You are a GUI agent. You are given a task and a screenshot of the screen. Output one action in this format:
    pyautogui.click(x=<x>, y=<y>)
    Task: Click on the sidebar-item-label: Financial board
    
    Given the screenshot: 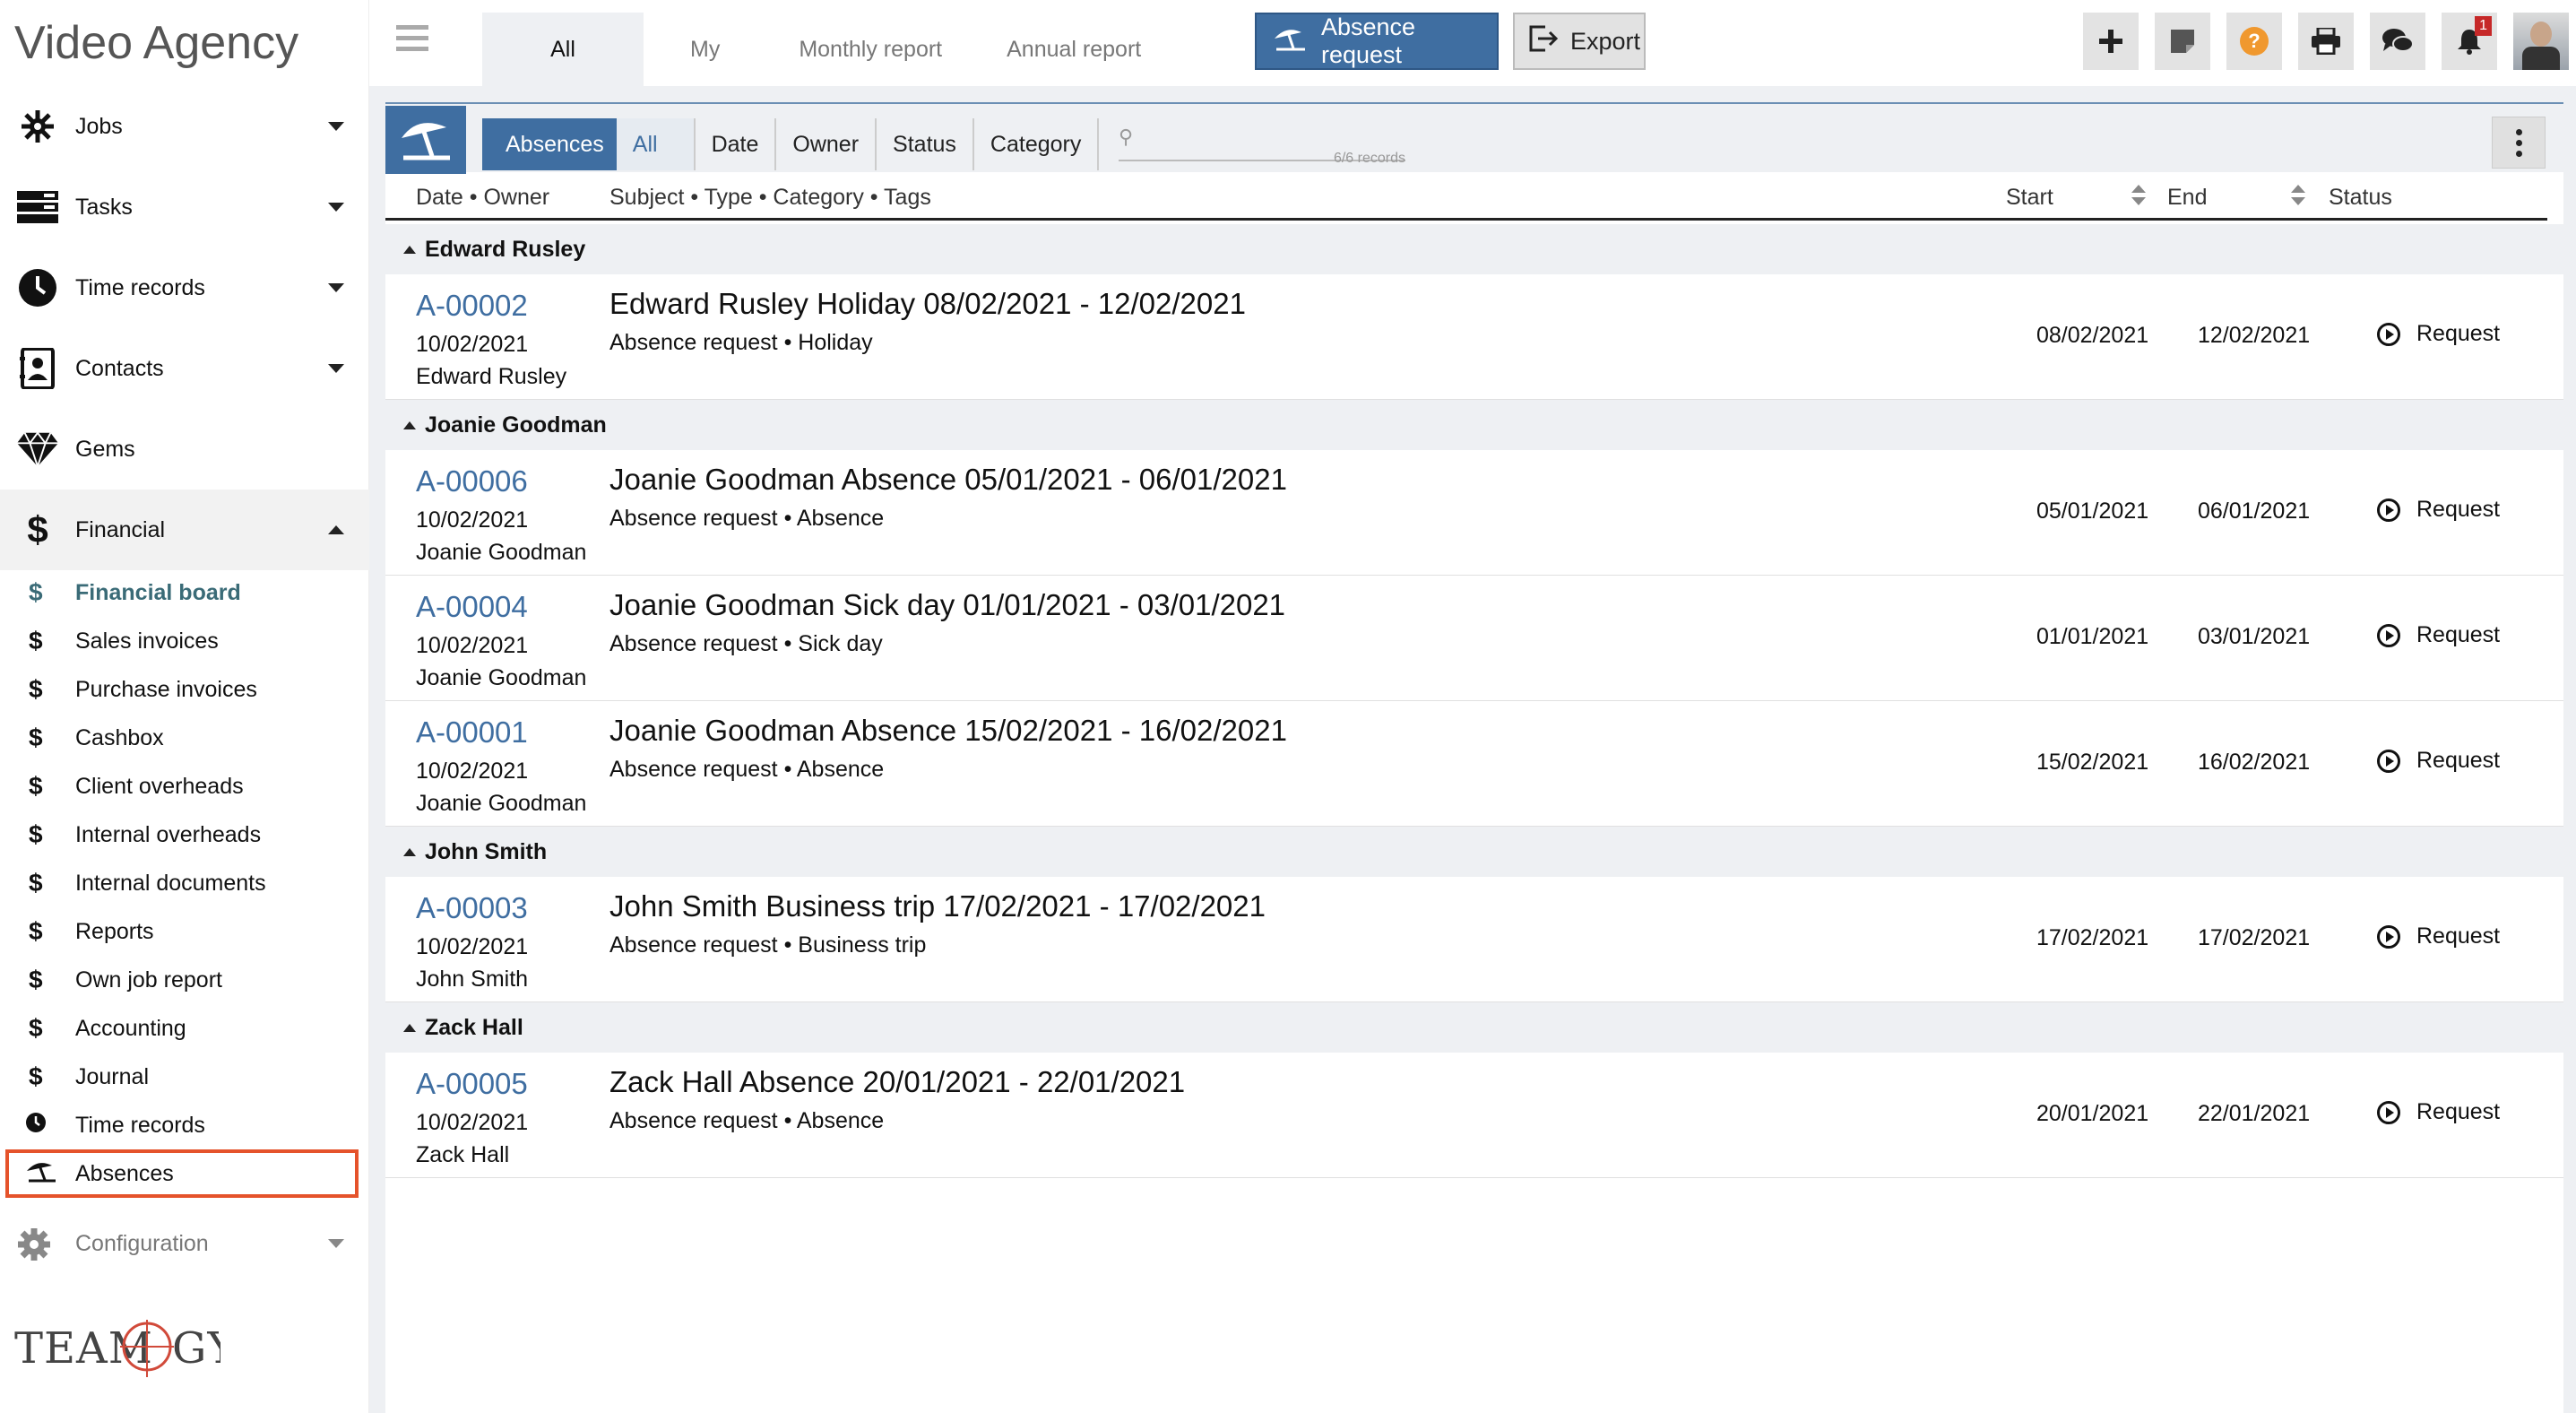 What is the action you would take?
    pyautogui.click(x=158, y=592)
    